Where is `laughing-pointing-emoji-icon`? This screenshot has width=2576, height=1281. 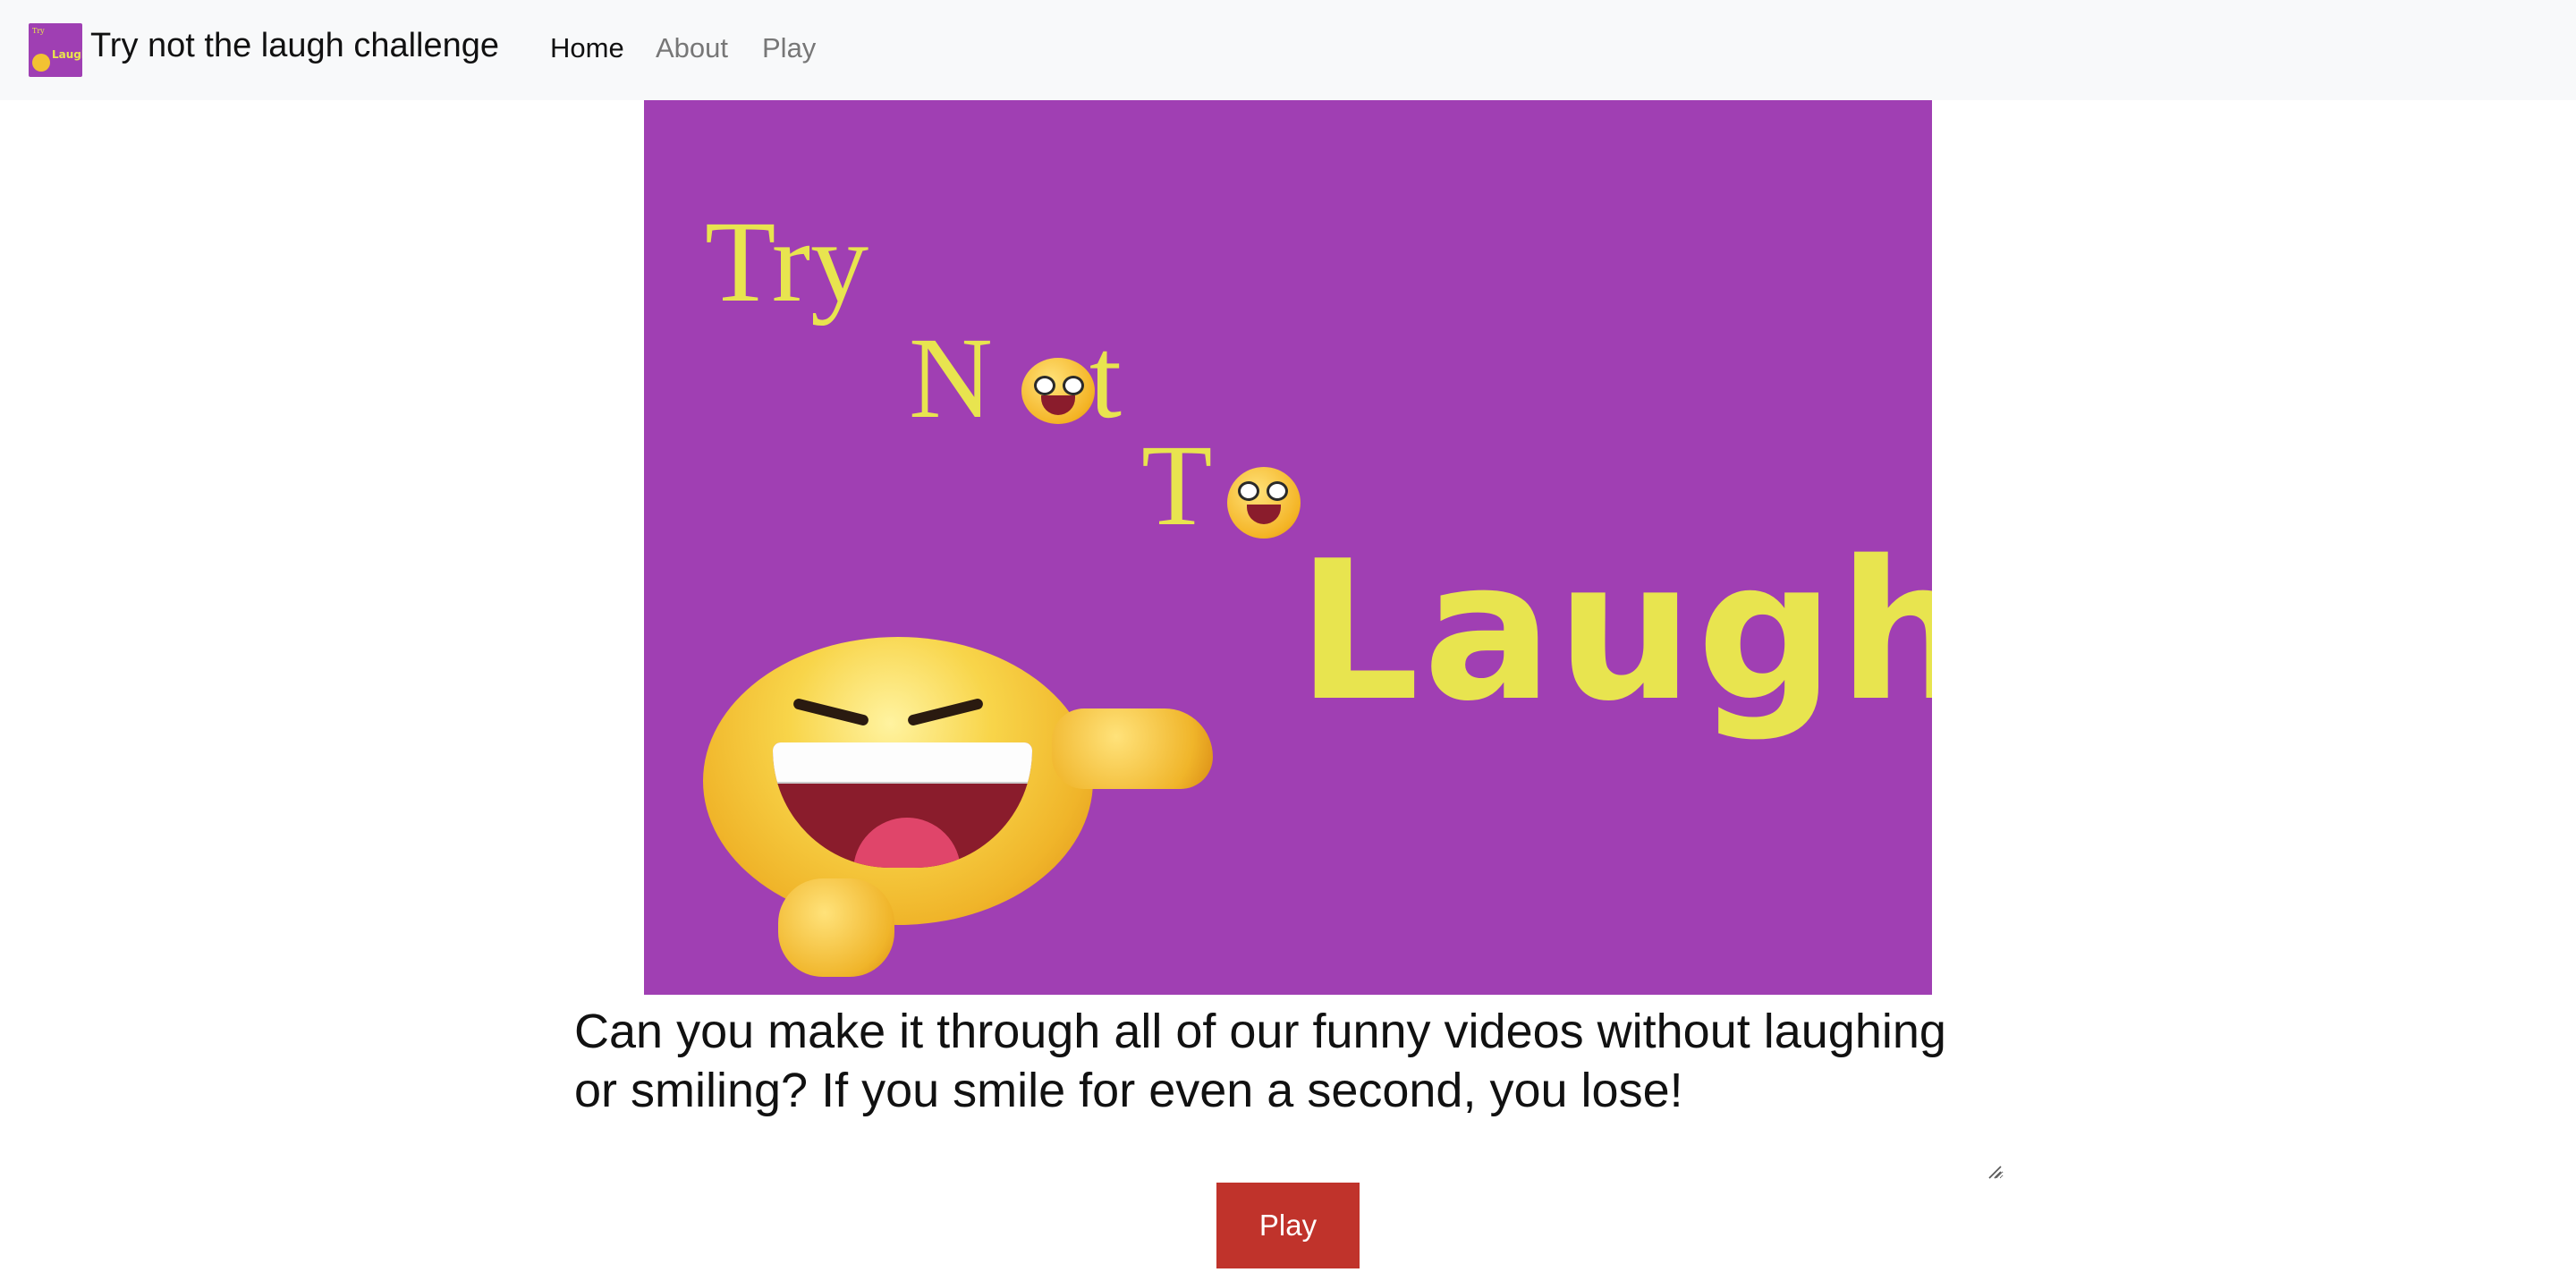
laughing-pointing-emoji-icon is located at coordinates (898, 781).